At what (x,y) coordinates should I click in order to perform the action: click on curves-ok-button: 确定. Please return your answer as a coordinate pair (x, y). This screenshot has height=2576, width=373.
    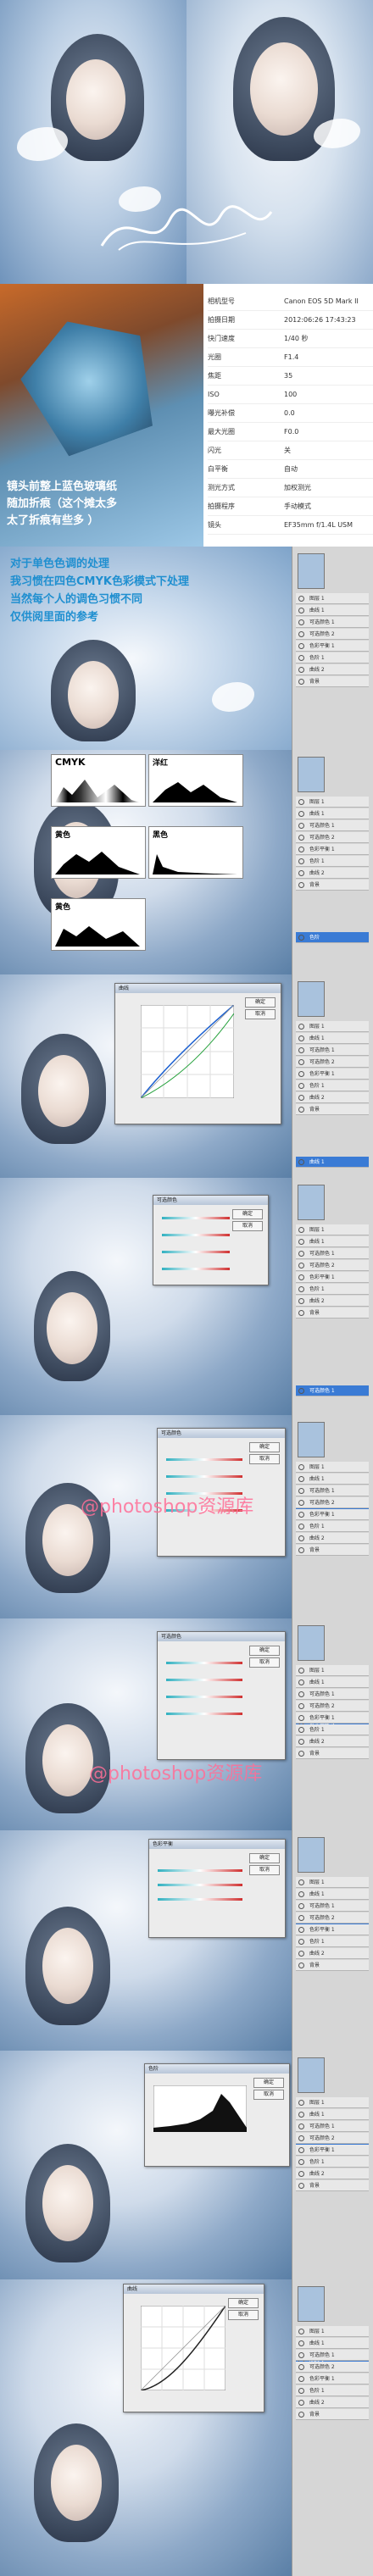
    Looking at the image, I should click on (260, 1002).